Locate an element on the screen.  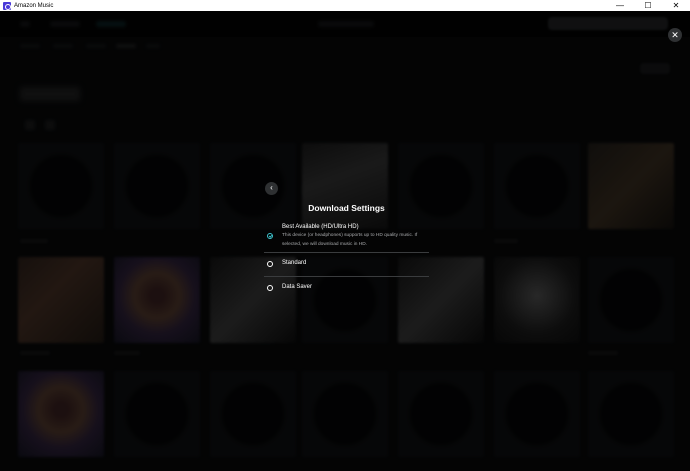
window-controls: — ☐ ✕ is located at coordinates (648, 5).